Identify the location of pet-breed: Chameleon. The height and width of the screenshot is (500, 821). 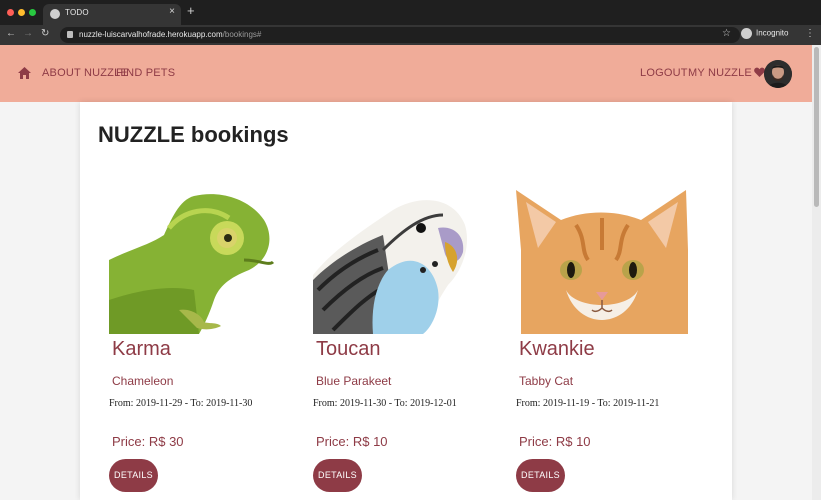
(143, 381).